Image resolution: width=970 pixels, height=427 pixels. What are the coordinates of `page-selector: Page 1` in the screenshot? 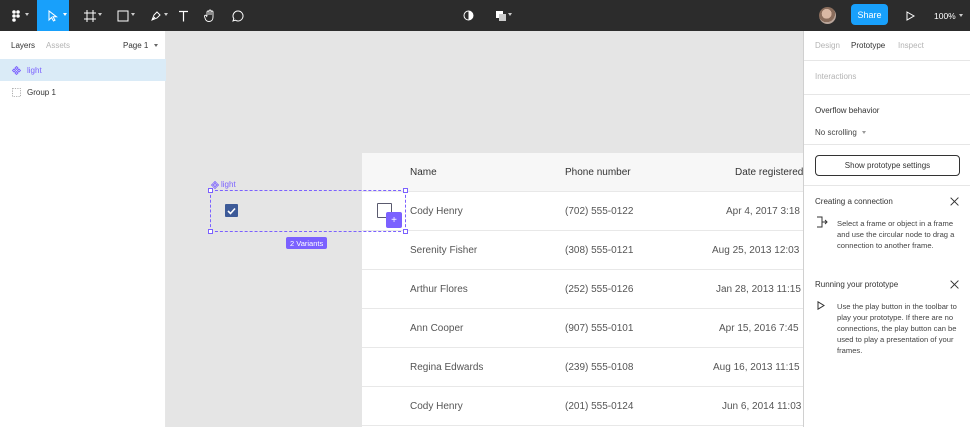 It's located at (140, 45).